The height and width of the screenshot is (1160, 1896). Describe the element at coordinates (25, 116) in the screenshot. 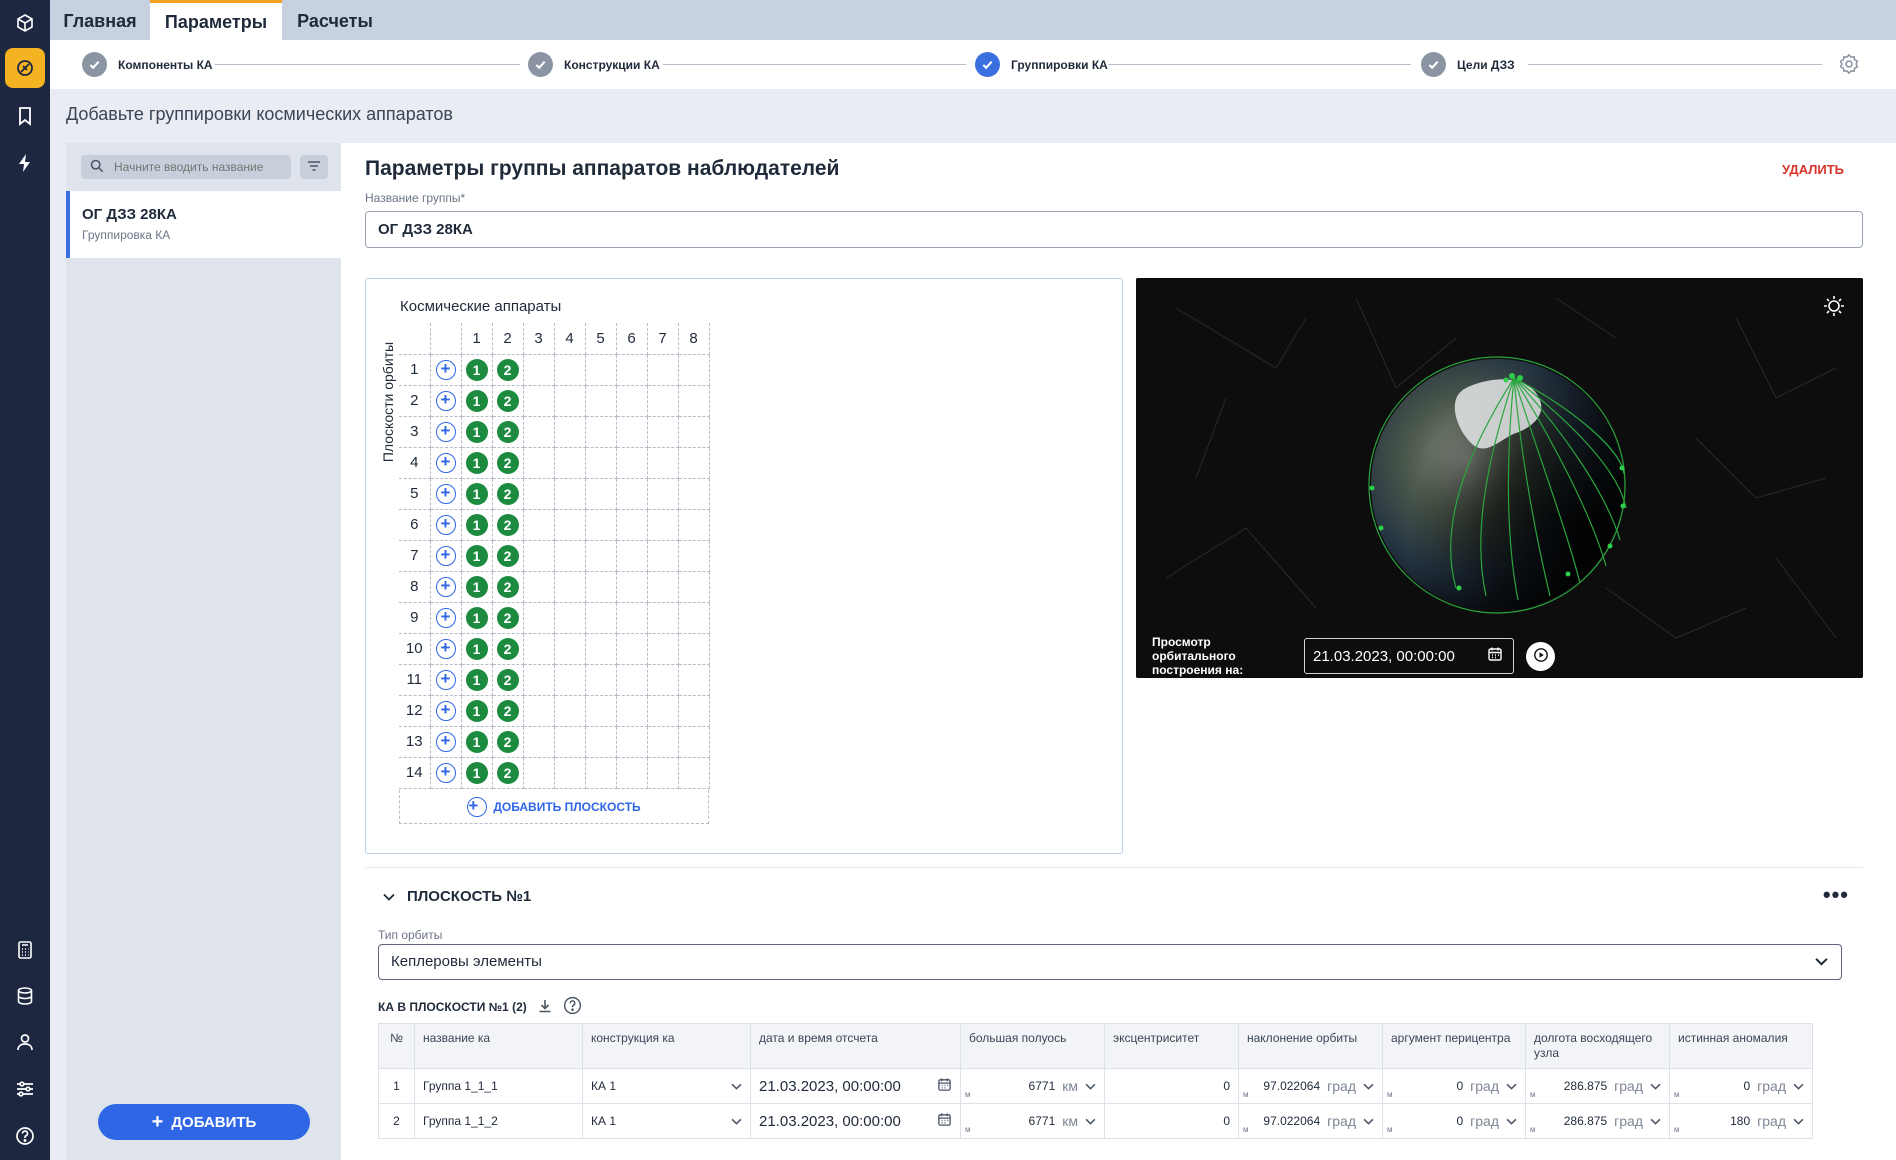

I see `bookmark-icon` at that location.